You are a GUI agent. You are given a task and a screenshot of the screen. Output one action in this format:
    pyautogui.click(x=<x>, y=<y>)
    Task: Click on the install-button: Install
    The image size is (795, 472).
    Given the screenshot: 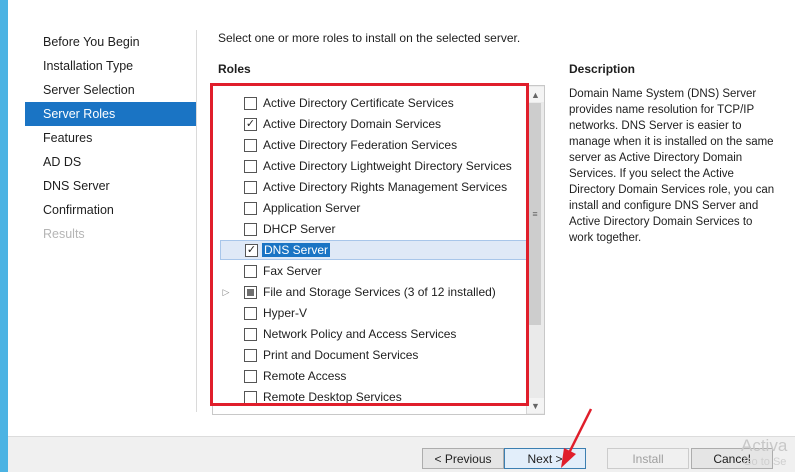 What is the action you would take?
    pyautogui.click(x=648, y=458)
    